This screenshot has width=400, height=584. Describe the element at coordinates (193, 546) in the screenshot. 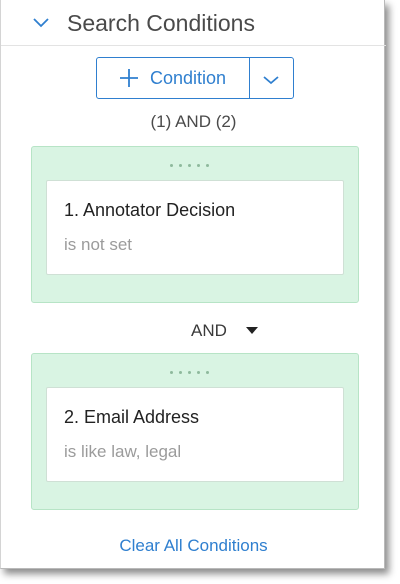

I see `clear-all-conditions-link: Clear All Conditions` at that location.